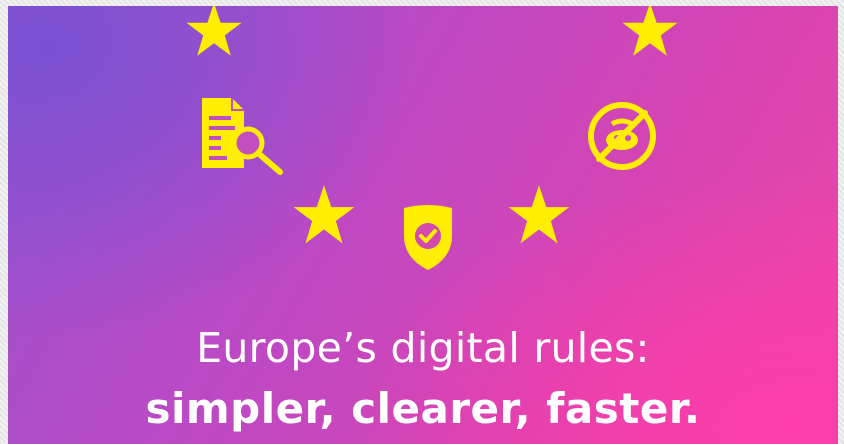 The image size is (844, 444). What do you see at coordinates (242, 136) in the screenshot?
I see `document-search-icon` at bounding box center [242, 136].